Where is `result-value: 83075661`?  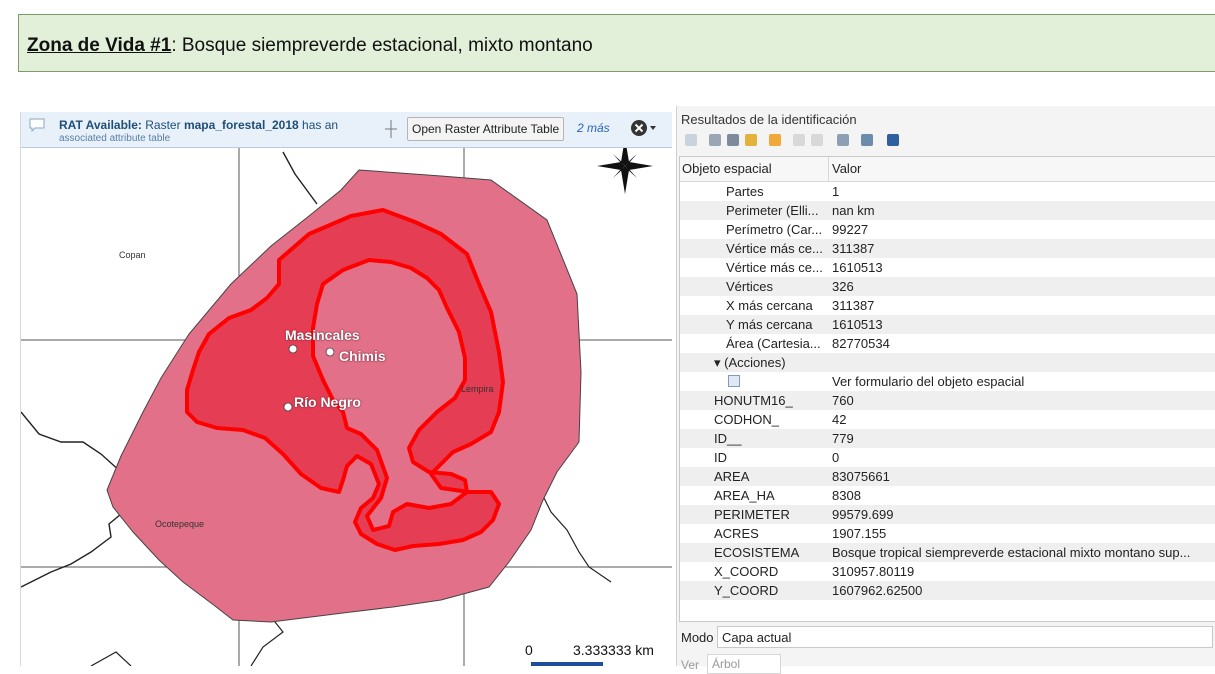 result-value: 83075661 is located at coordinates (861, 476).